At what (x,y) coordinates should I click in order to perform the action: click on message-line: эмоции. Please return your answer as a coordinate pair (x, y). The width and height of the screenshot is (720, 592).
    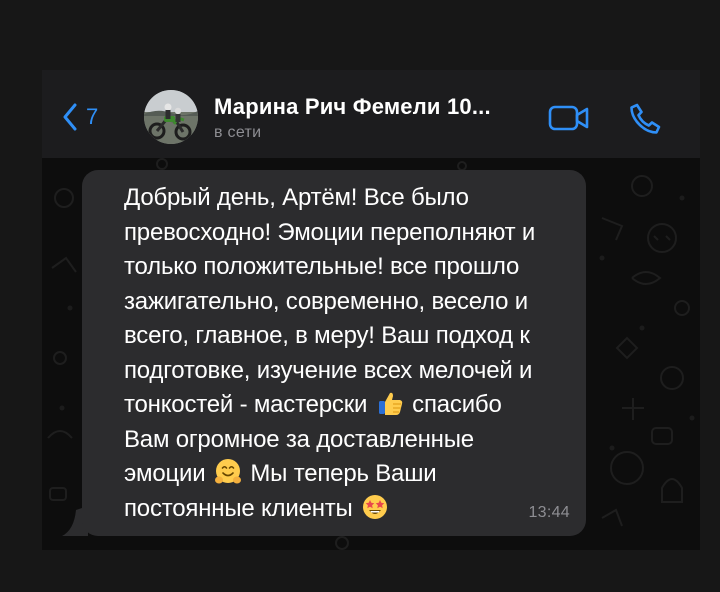
    Looking at the image, I should click on (165, 473).